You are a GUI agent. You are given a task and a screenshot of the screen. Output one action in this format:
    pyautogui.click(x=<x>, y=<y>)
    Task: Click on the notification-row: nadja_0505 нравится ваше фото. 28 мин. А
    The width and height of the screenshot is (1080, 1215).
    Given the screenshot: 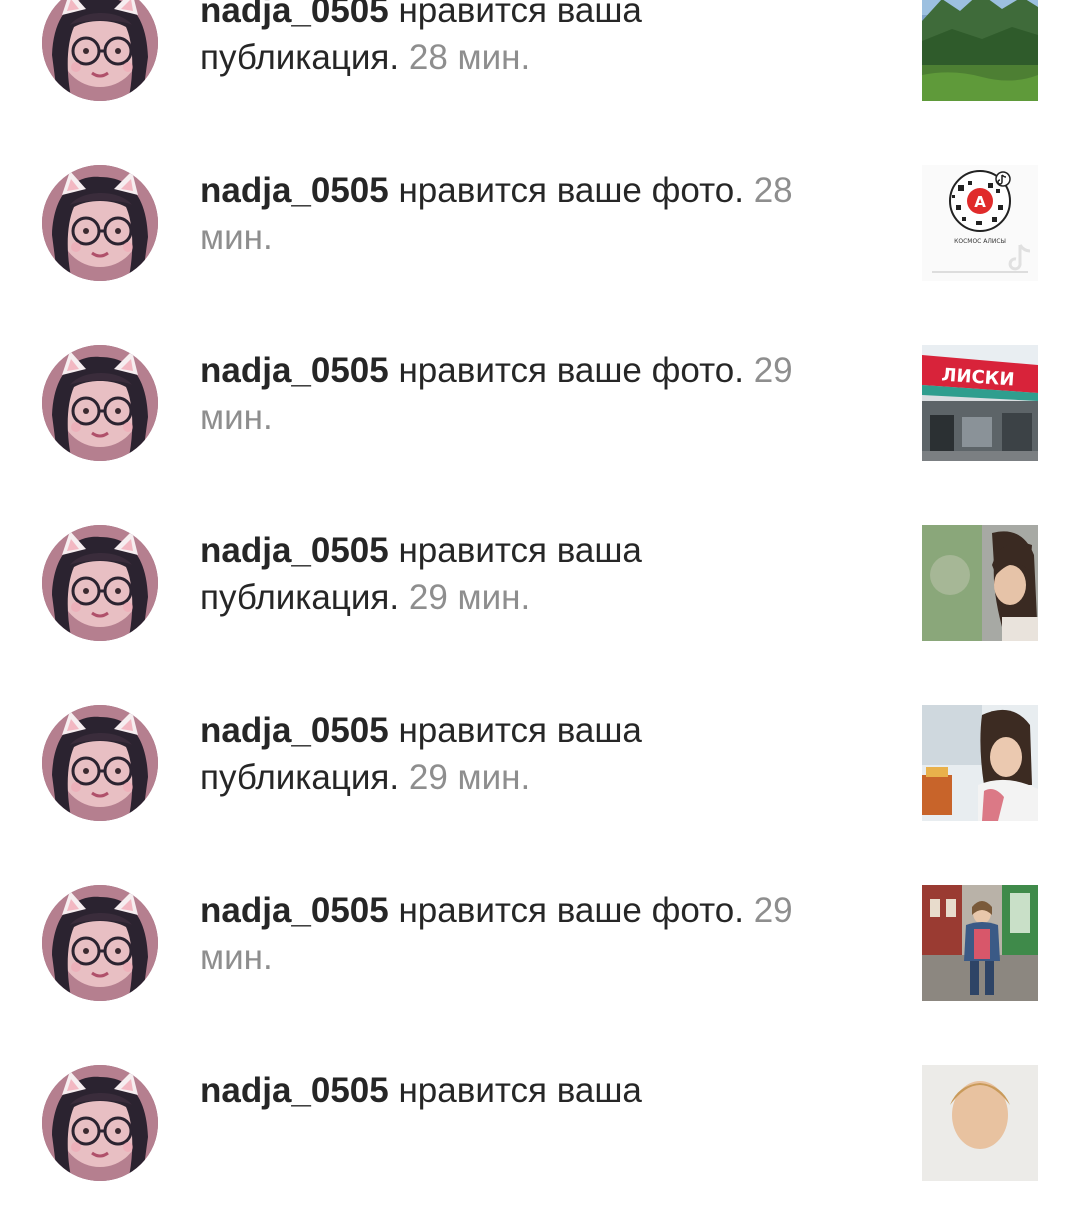 What is the action you would take?
    pyautogui.click(x=540, y=225)
    